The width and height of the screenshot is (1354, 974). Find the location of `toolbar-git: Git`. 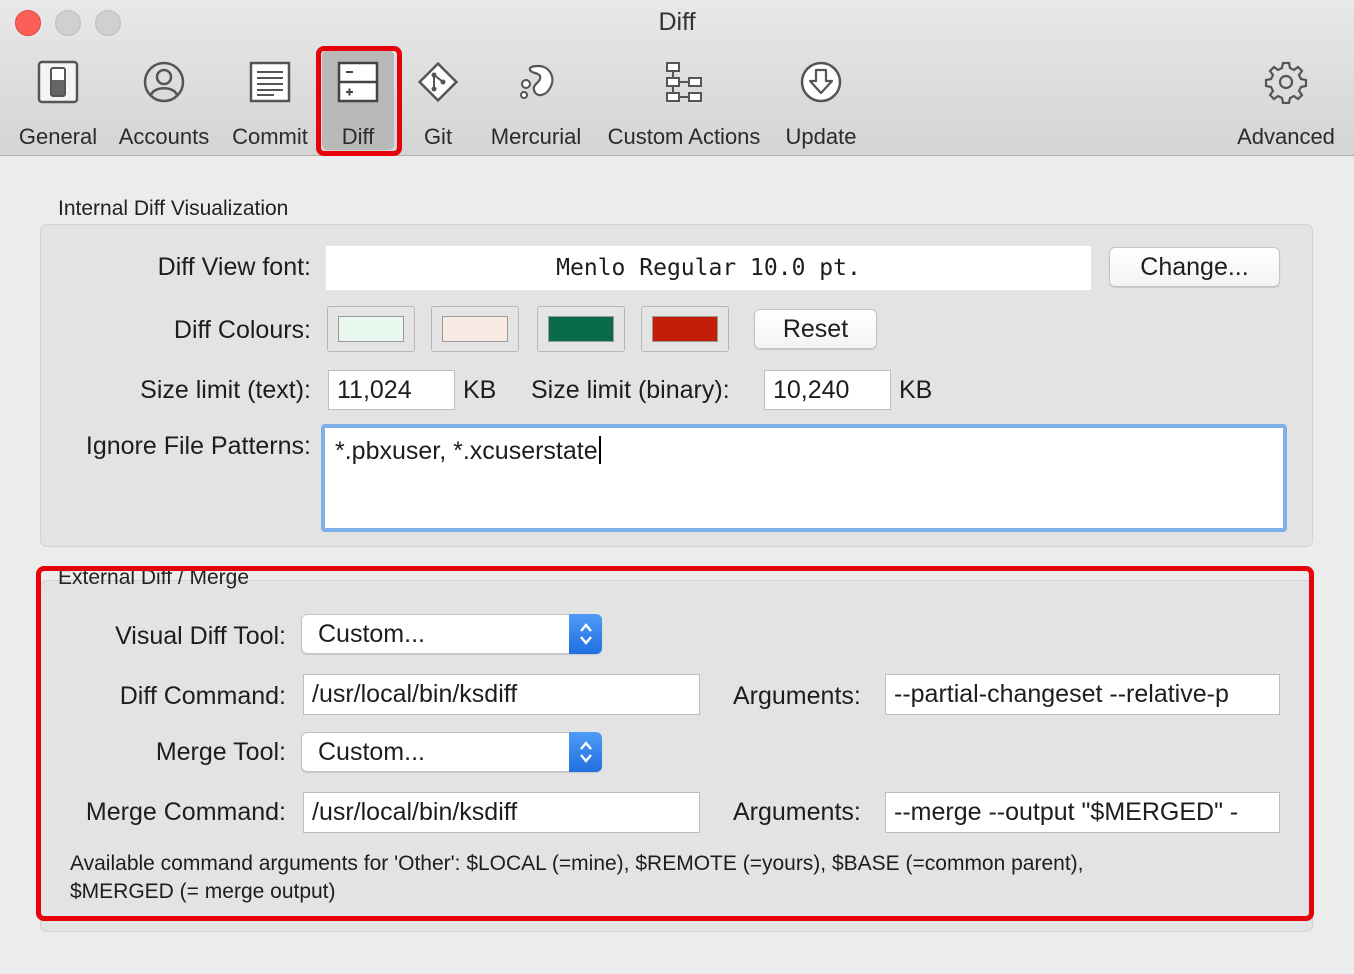

toolbar-git: Git is located at coordinates (438, 100).